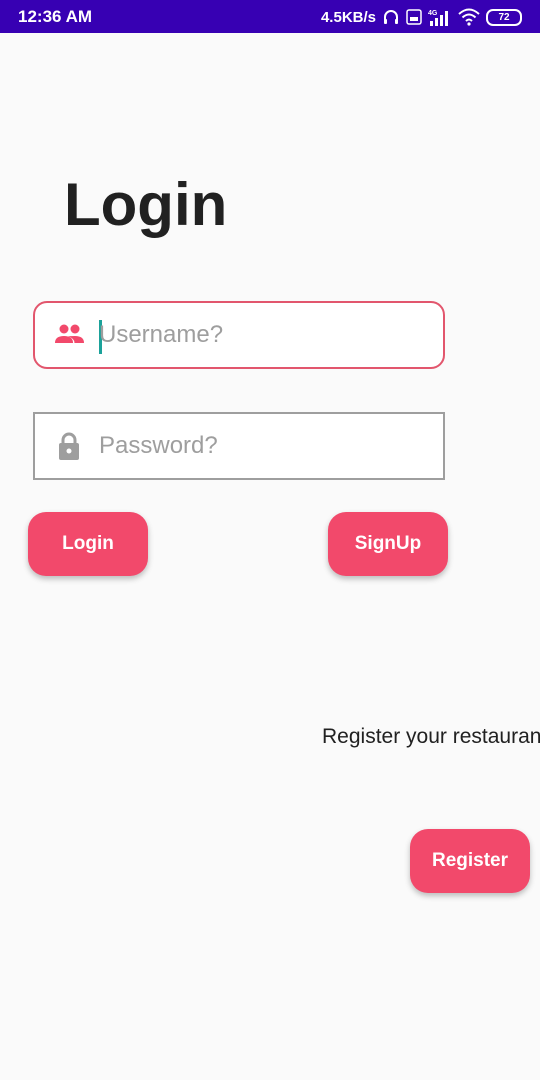 This screenshot has width=540, height=1080. What do you see at coordinates (146, 204) in the screenshot?
I see `page-title: Login` at bounding box center [146, 204].